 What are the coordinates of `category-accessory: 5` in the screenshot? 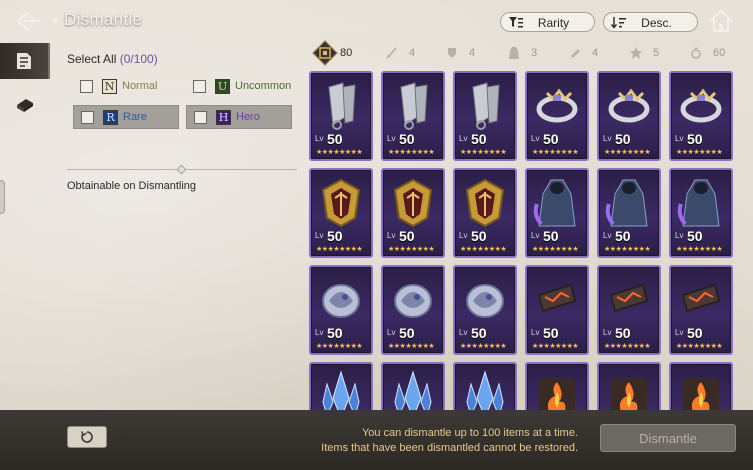 It's located at (642, 53).